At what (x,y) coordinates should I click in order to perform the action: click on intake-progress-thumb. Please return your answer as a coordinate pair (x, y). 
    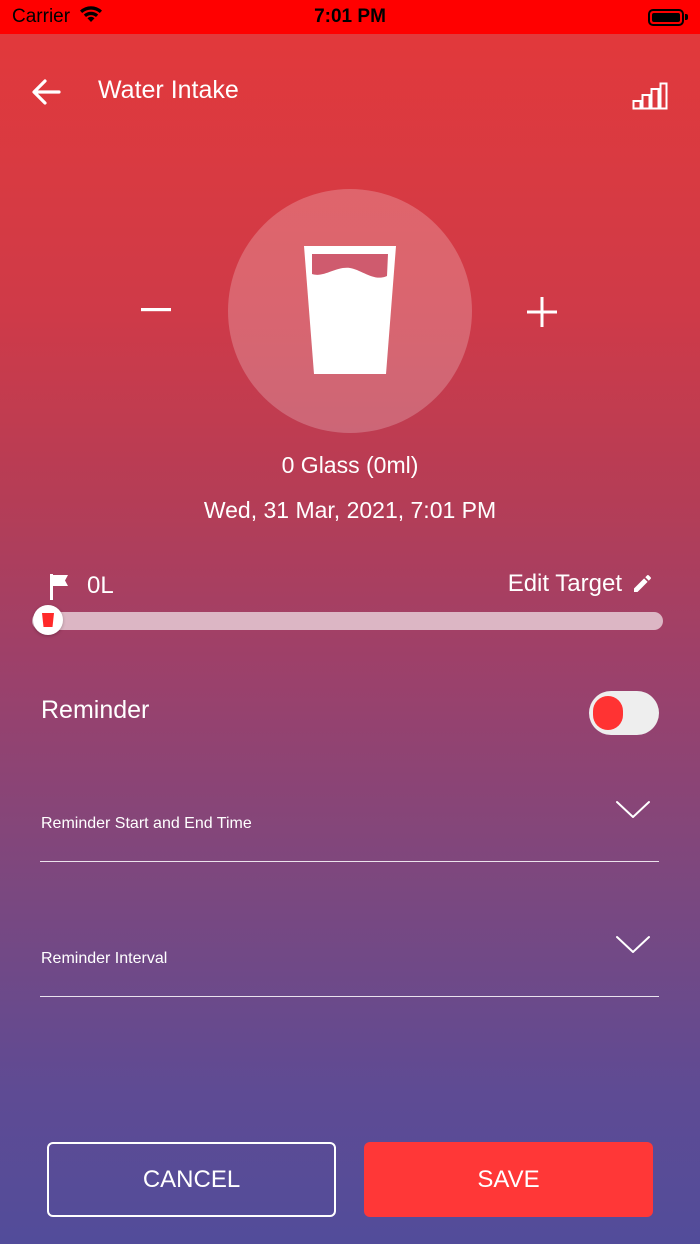
    Looking at the image, I should click on (48, 620).